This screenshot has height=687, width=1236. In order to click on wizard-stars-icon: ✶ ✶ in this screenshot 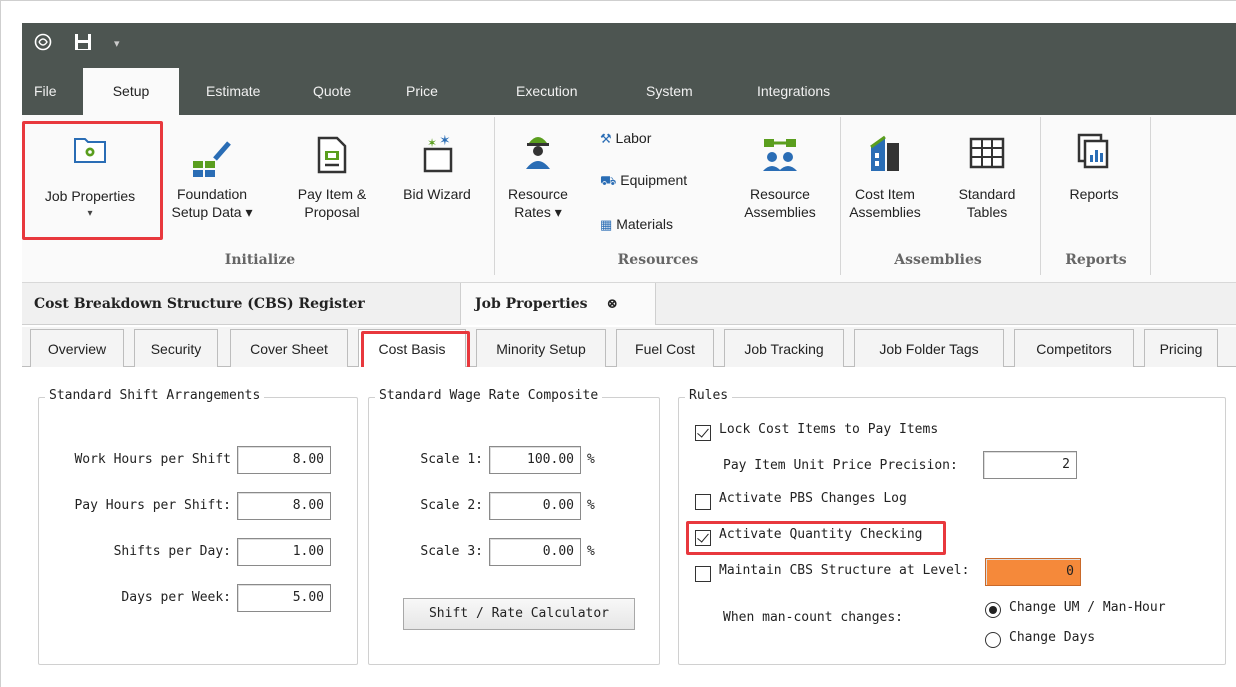, I will do `click(437, 154)`.